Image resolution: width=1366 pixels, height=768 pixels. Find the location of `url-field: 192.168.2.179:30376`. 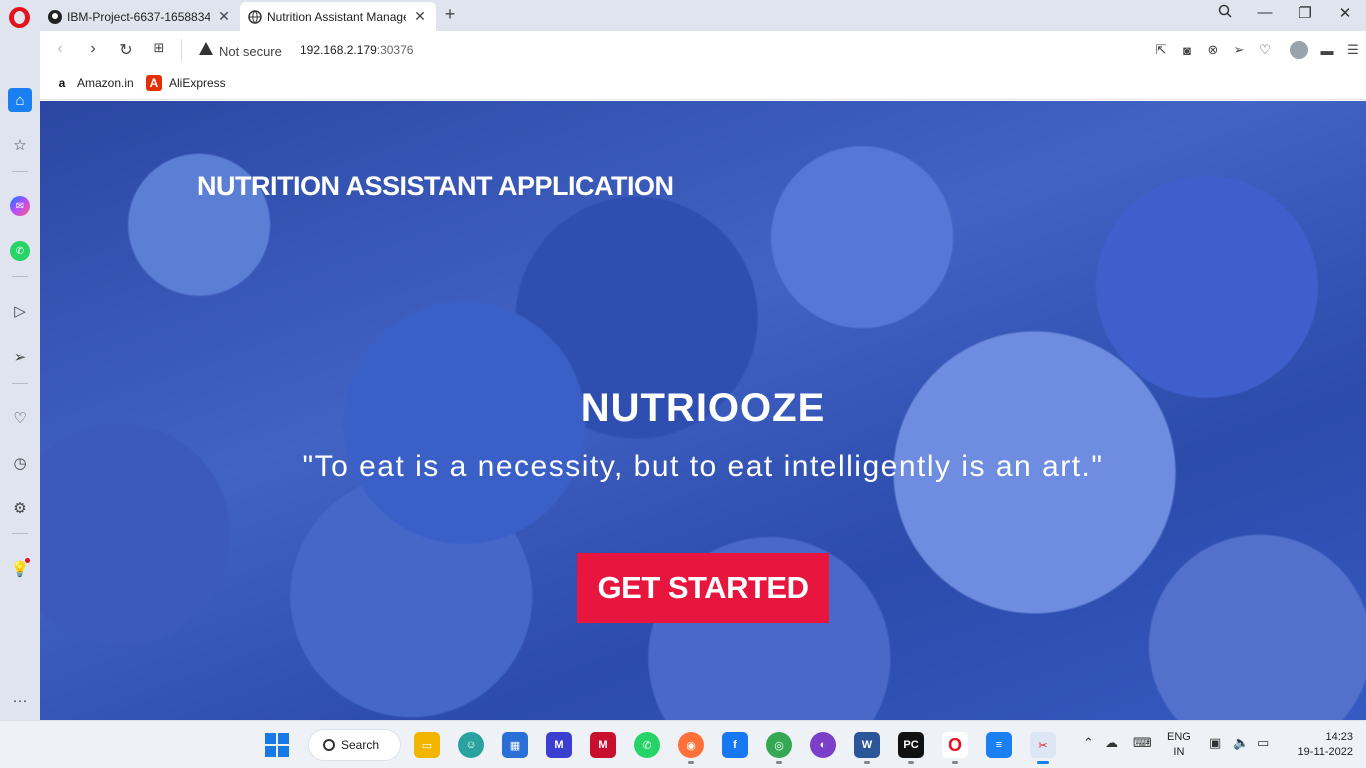

url-field: 192.168.2.179:30376 is located at coordinates (356, 50).